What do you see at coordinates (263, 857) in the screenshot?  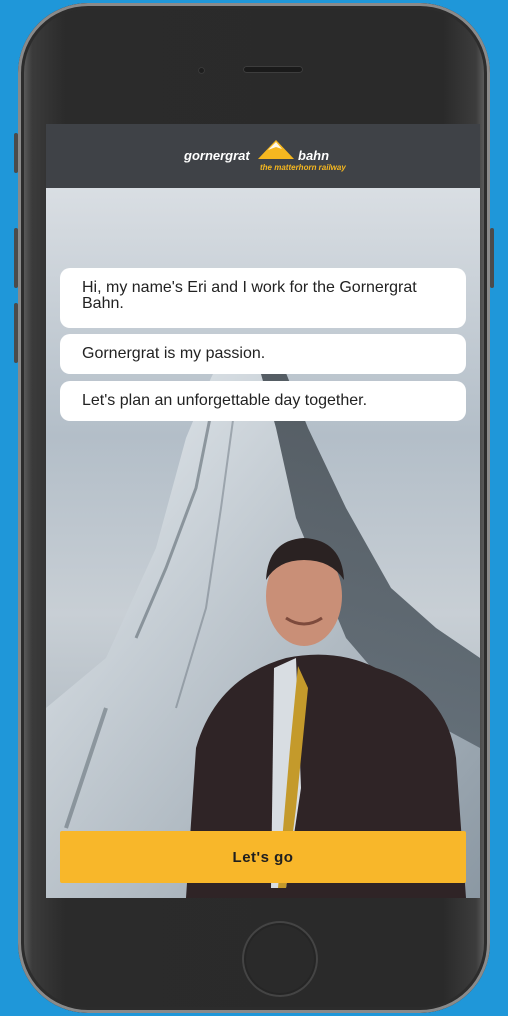 I see `lets-go-button: Let's go` at bounding box center [263, 857].